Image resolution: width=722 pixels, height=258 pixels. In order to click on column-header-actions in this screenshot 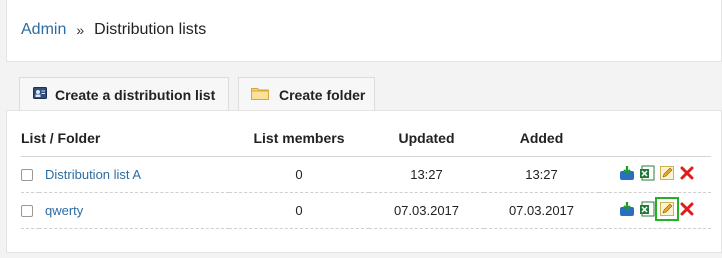, I will do `click(655, 139)`.